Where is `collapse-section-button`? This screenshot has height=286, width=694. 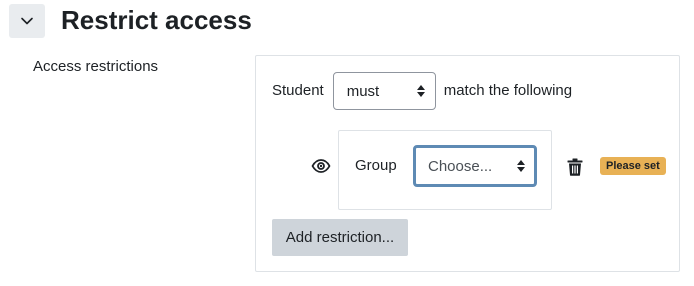
collapse-section-button is located at coordinates (27, 21).